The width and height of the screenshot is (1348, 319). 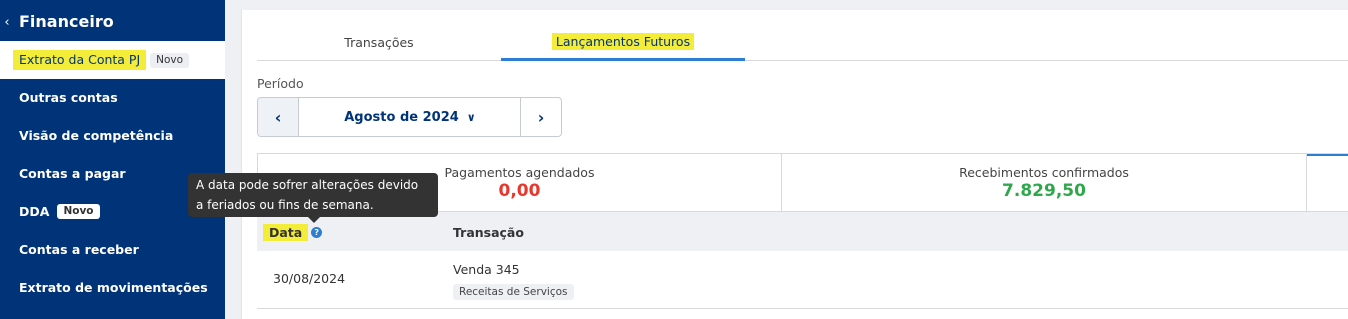 What do you see at coordinates (1044, 190) in the screenshot?
I see `summary-value: 7.829,50` at bounding box center [1044, 190].